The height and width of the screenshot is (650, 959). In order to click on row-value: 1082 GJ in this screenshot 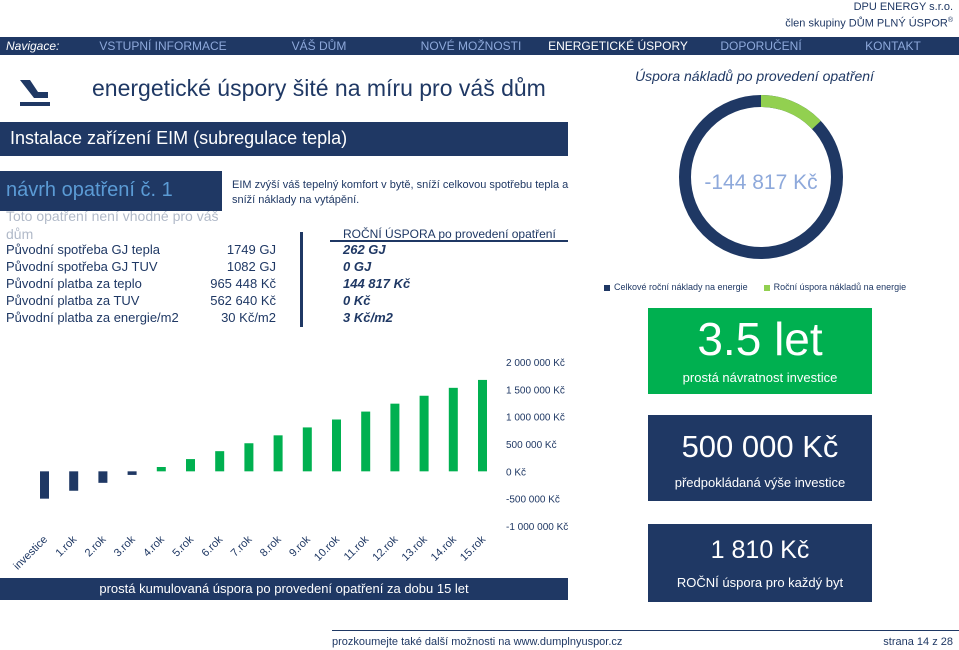, I will do `click(251, 266)`.